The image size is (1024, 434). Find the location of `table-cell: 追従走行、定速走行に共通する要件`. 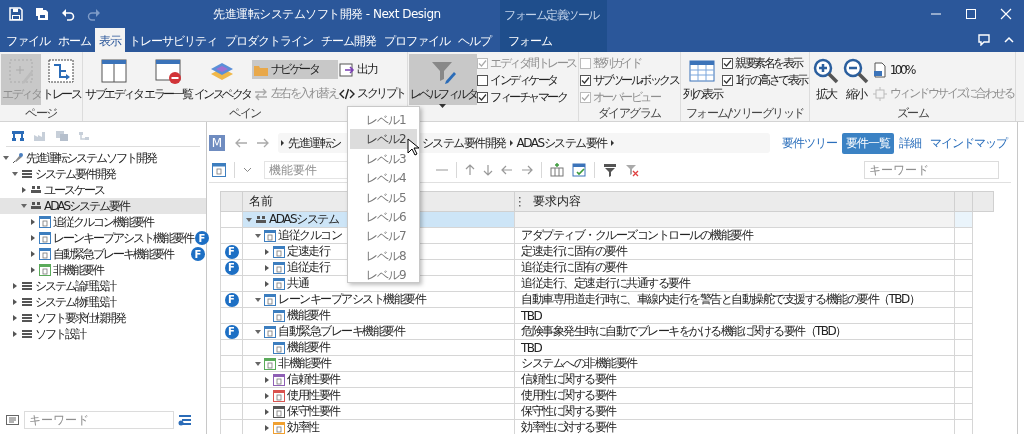

table-cell: 追従走行、定速走行に共通する要件 is located at coordinates (735, 284).